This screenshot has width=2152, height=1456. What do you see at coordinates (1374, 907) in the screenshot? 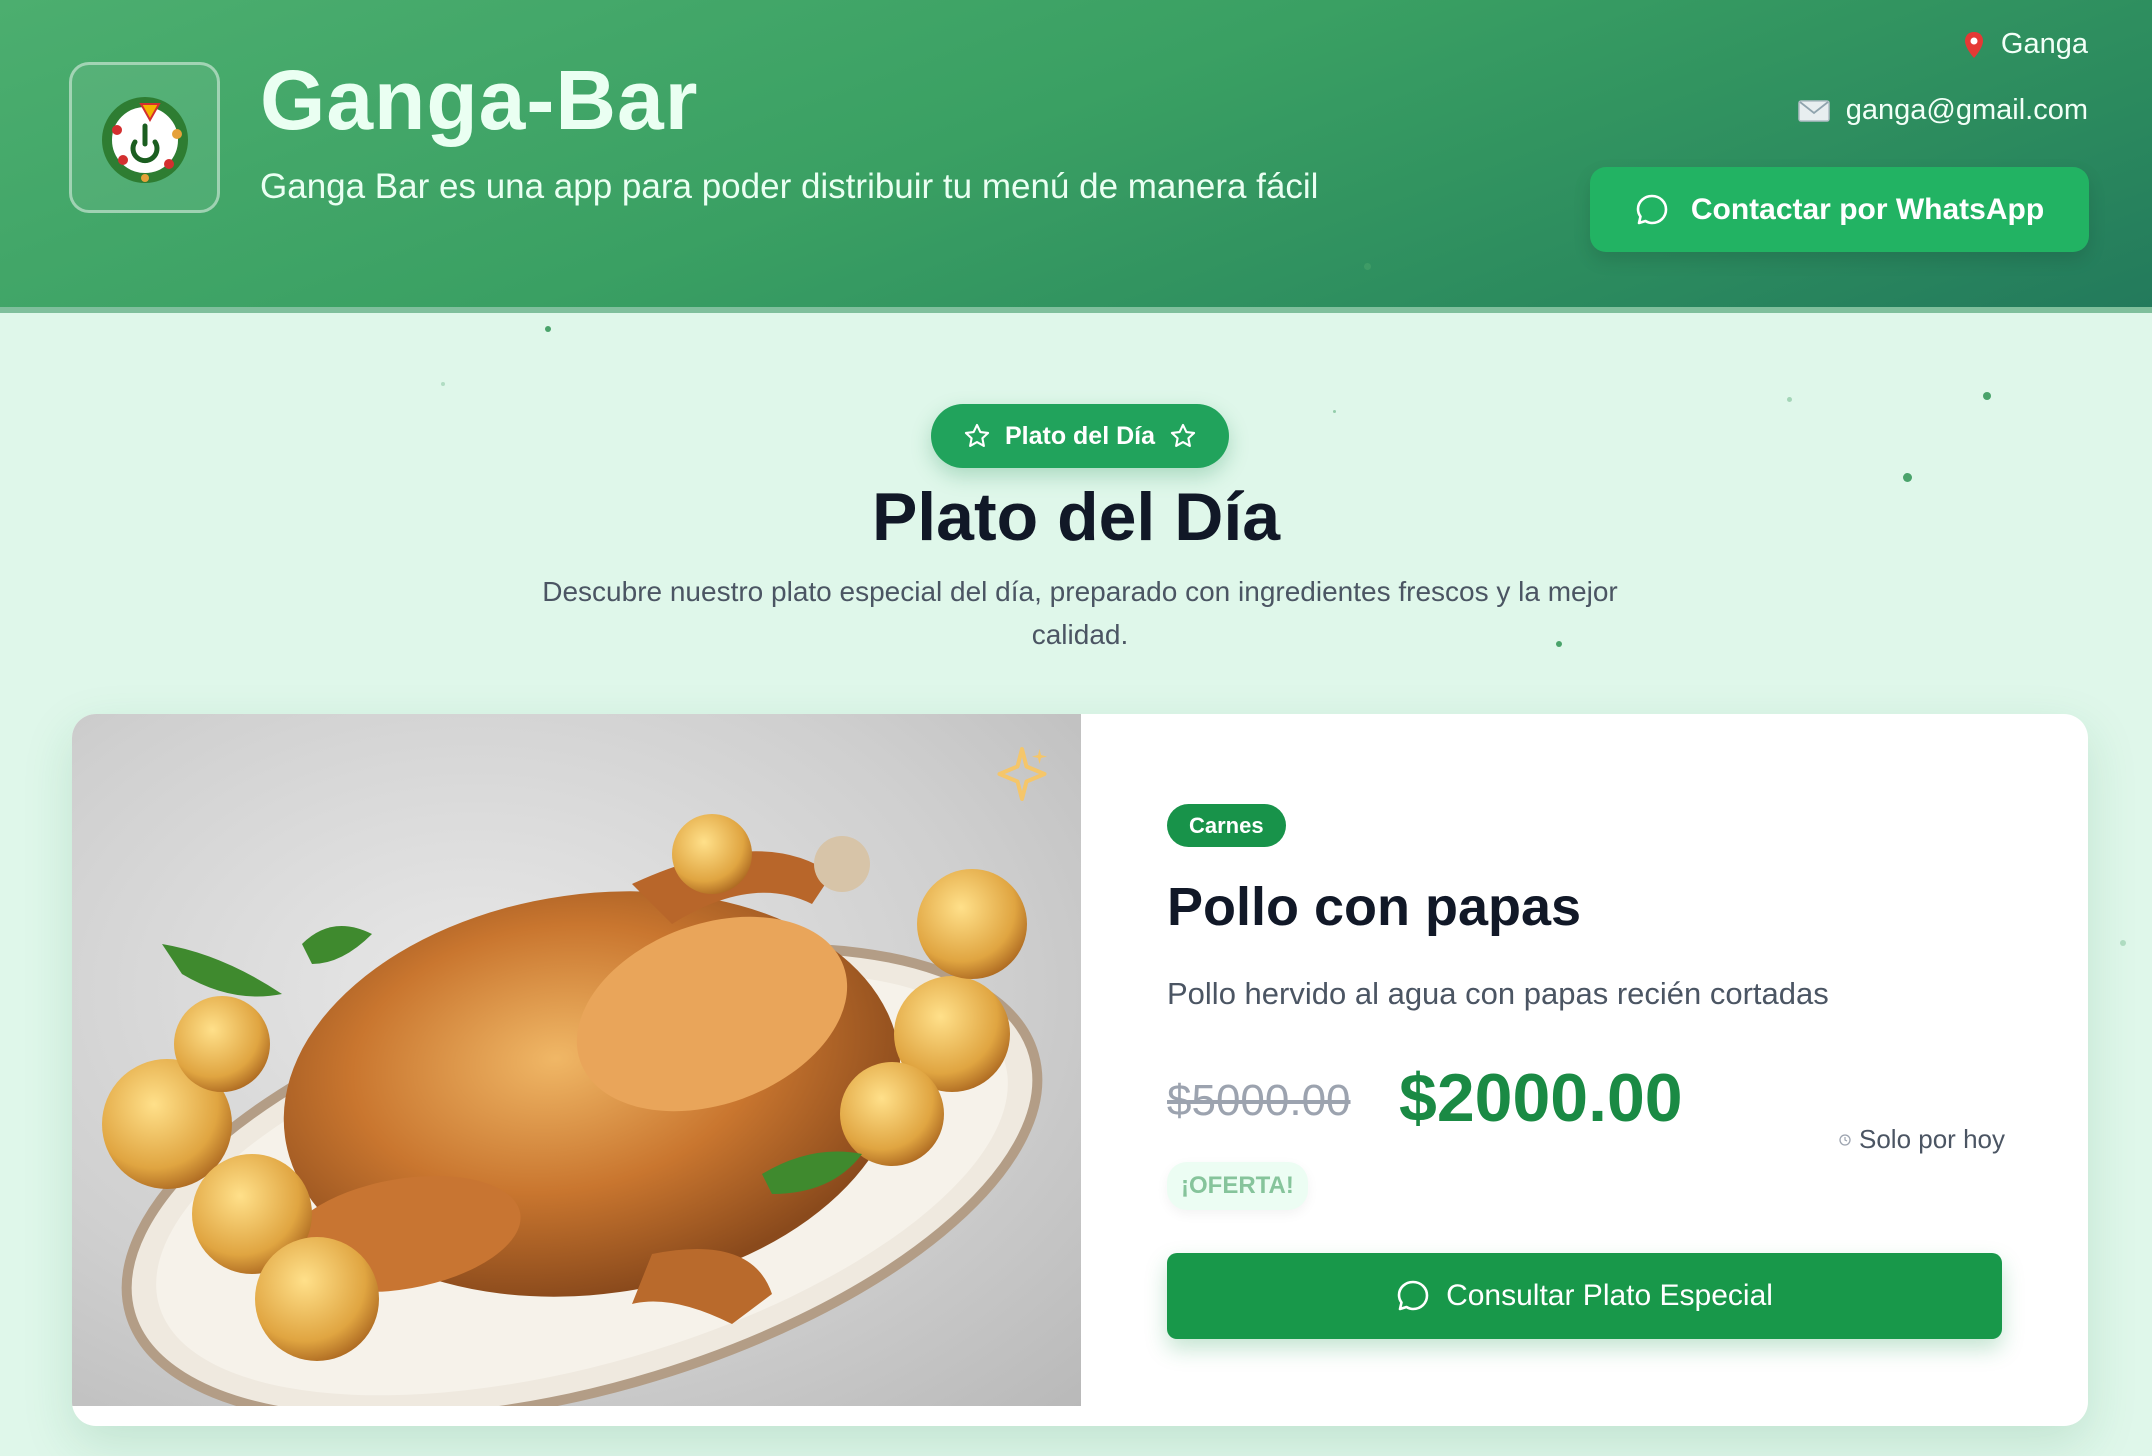
I see `dish-name: Pollo con papas` at bounding box center [1374, 907].